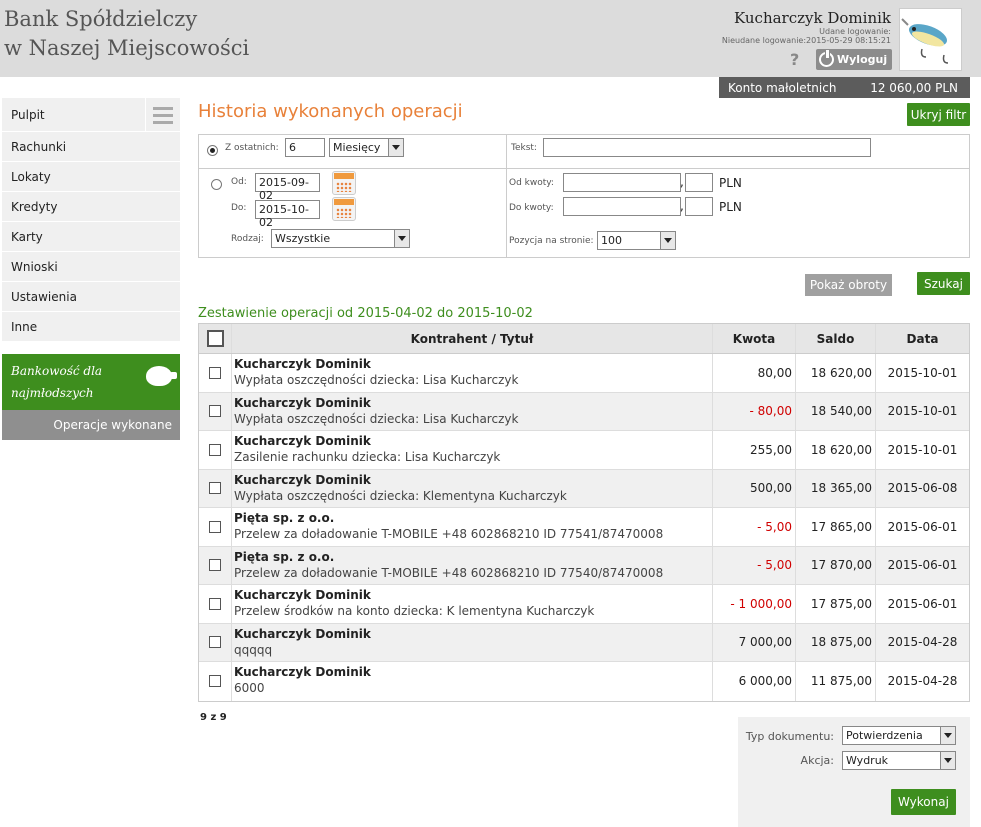 This screenshot has height=827, width=981. I want to click on menu-icon, so click(162, 115).